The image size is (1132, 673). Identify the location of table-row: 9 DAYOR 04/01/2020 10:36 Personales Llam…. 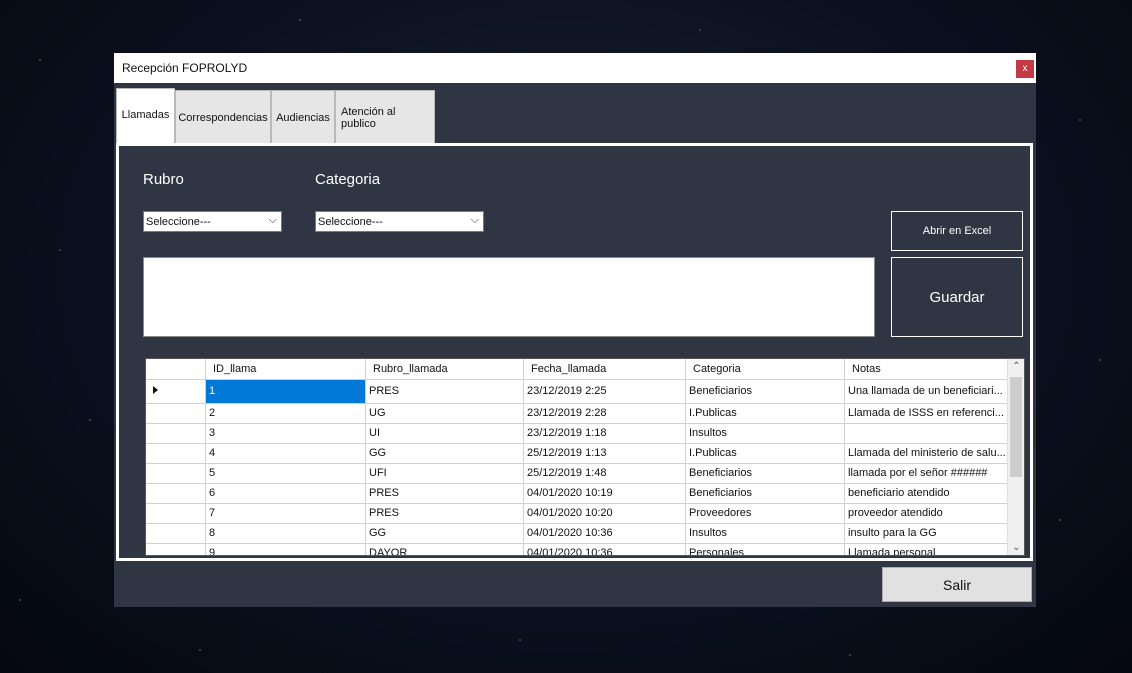
(577, 549).